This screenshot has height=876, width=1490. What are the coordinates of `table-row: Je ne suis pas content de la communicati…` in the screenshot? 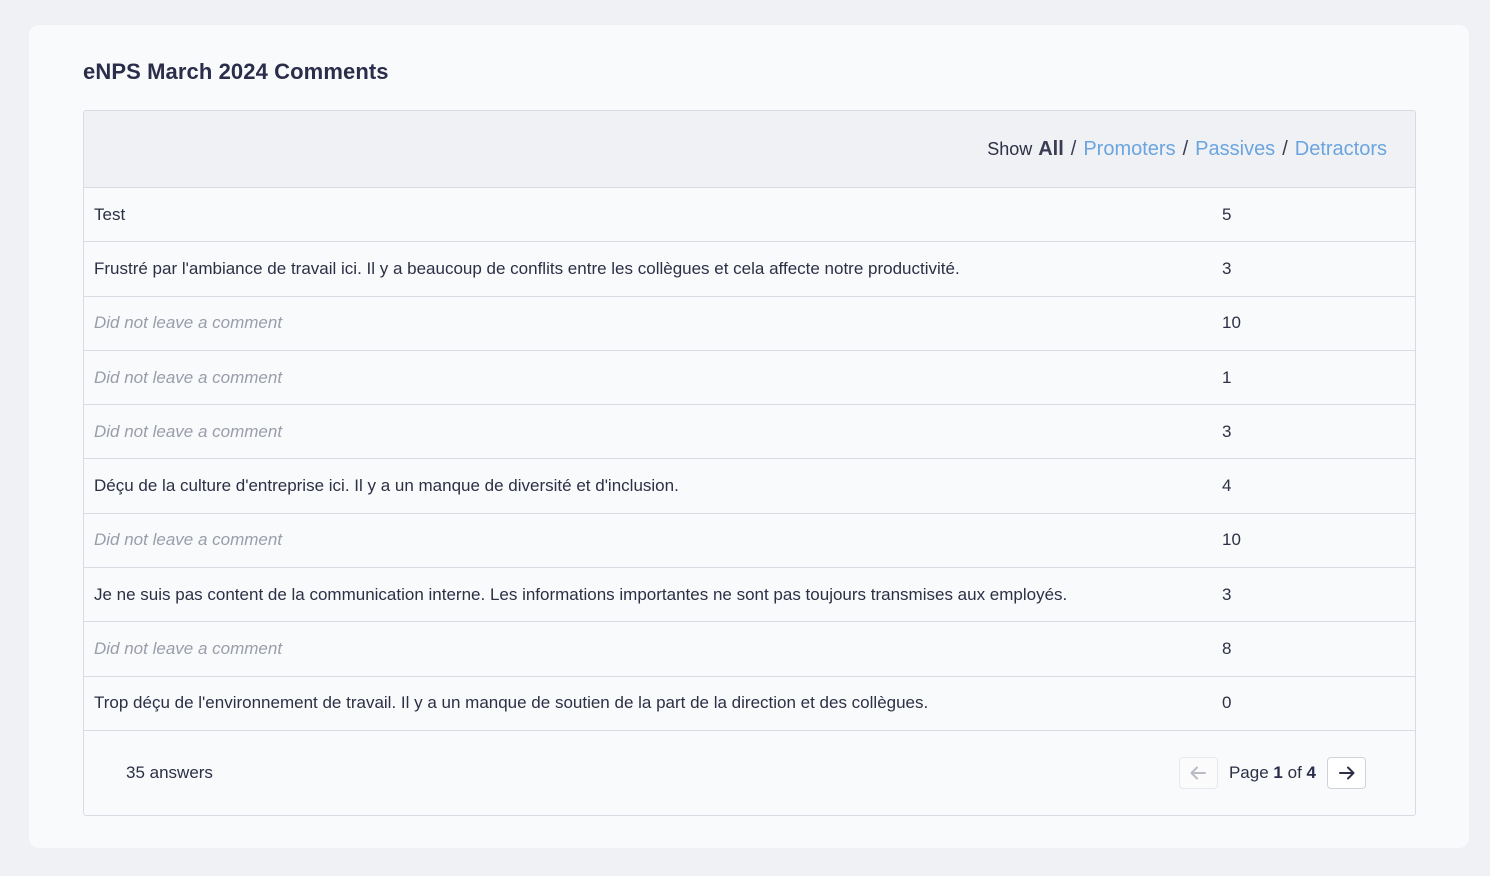 It's located at (749, 595).